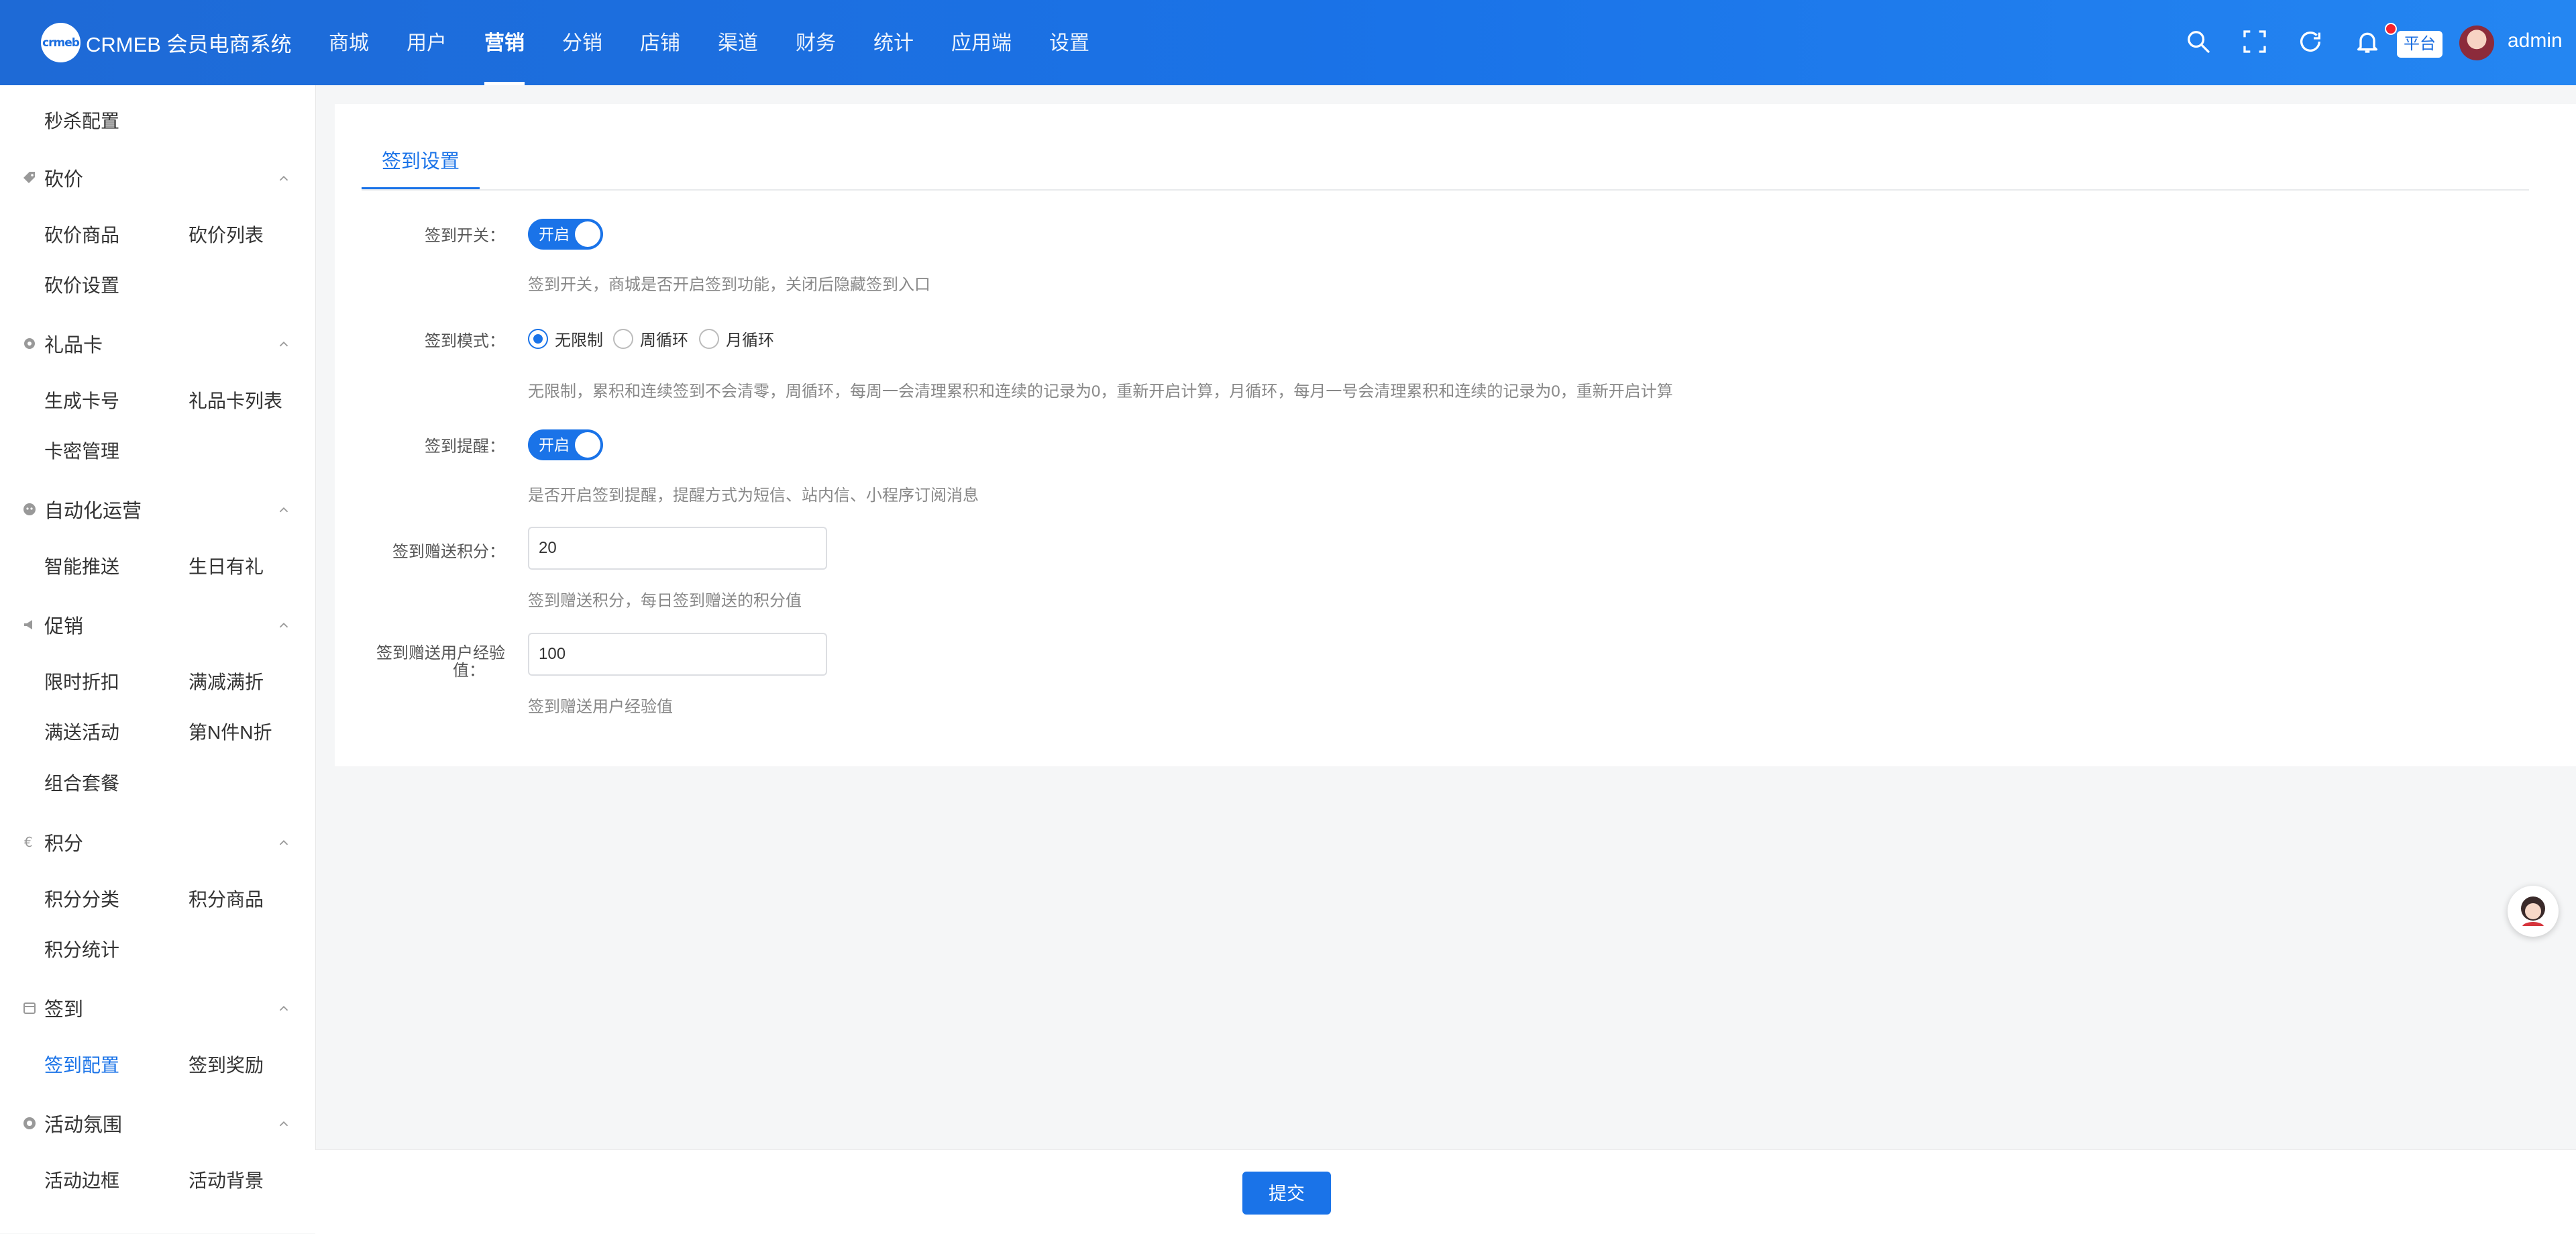  I want to click on sign-points-help: 签到赠送积分，每日签到赠送的积分值, so click(665, 601).